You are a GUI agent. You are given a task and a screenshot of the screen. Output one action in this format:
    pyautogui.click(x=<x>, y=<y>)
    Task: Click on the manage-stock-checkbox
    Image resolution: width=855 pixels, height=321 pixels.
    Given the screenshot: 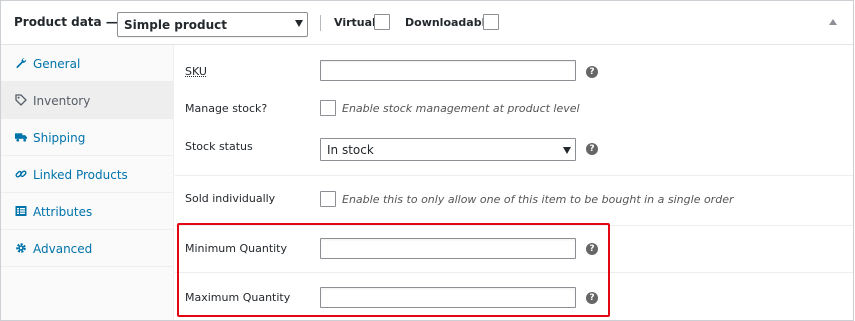 What is the action you would take?
    pyautogui.click(x=328, y=108)
    